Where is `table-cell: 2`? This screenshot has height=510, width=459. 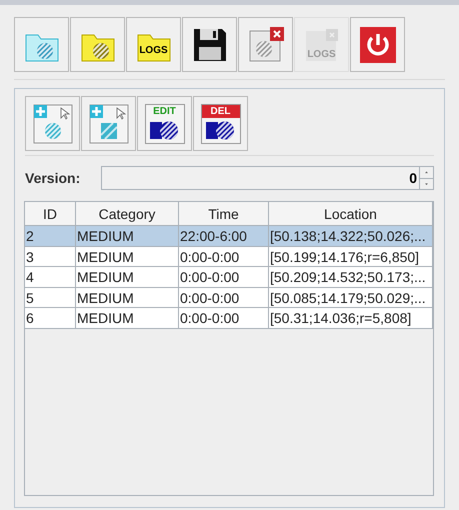 table-cell: 2 is located at coordinates (50, 236).